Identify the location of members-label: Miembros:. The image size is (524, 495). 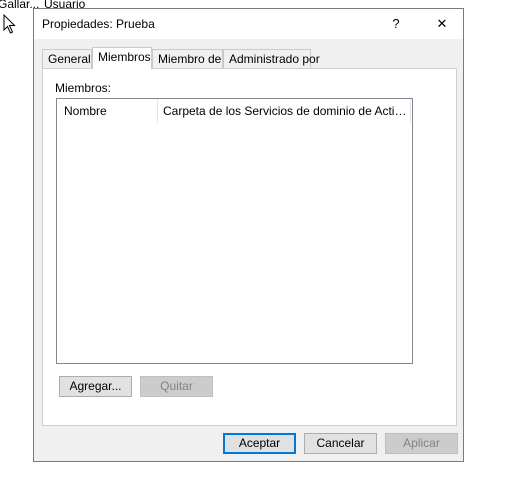
(83, 88).